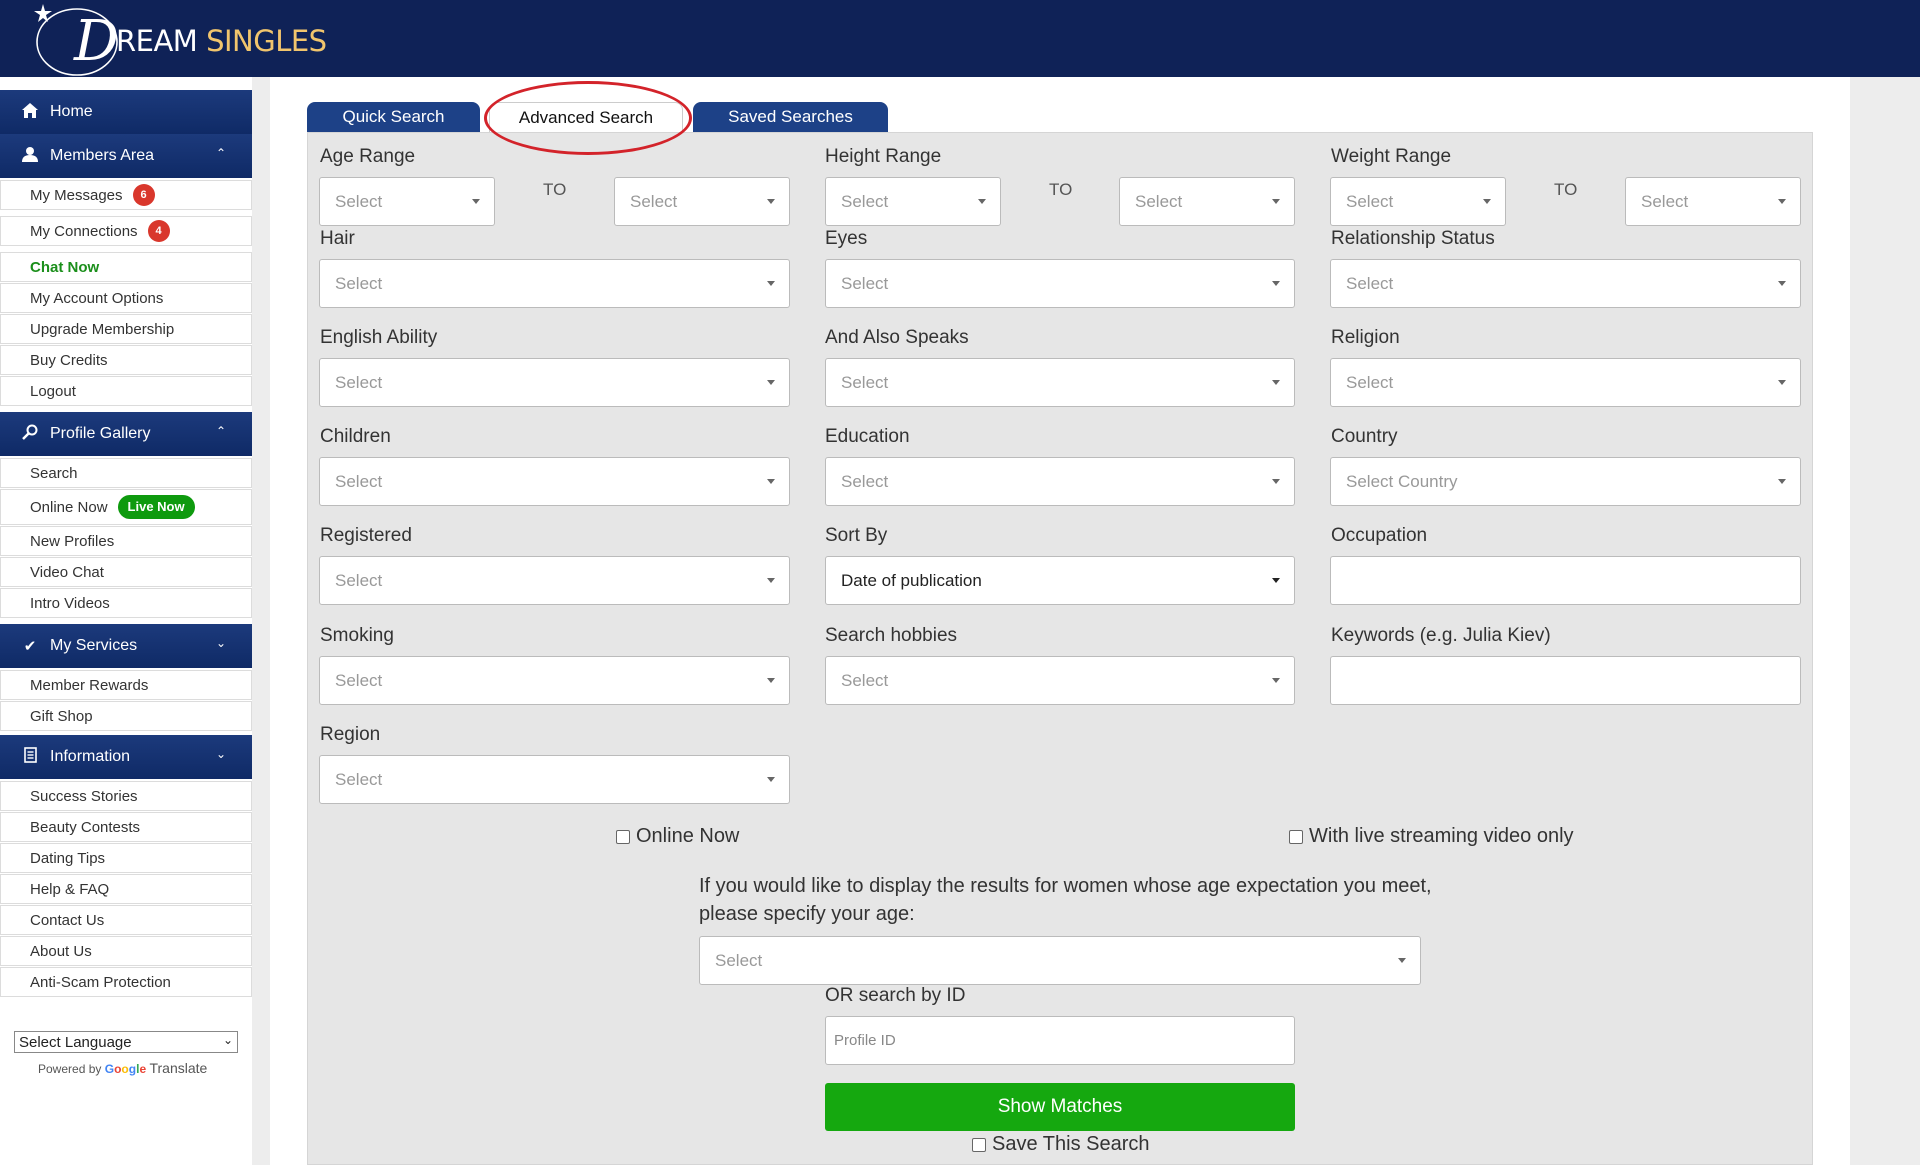 The image size is (1920, 1165). What do you see at coordinates (1566, 189) in the screenshot?
I see `weight-to-label: TO` at bounding box center [1566, 189].